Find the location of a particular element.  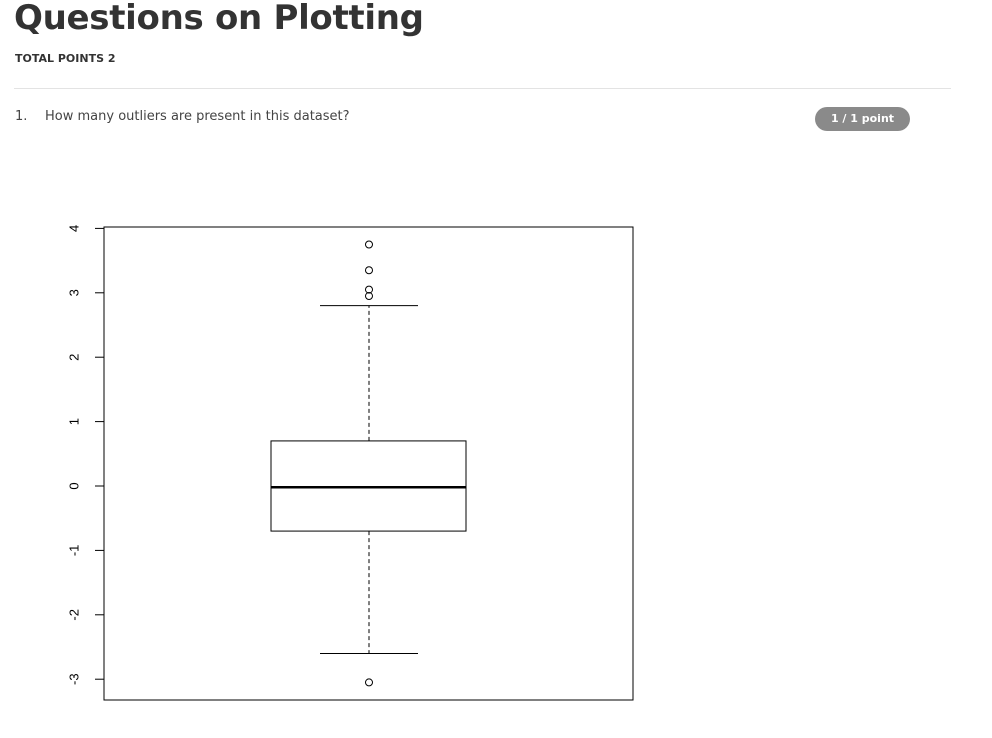

y-tick-label: 2 is located at coordinates (73, 357).